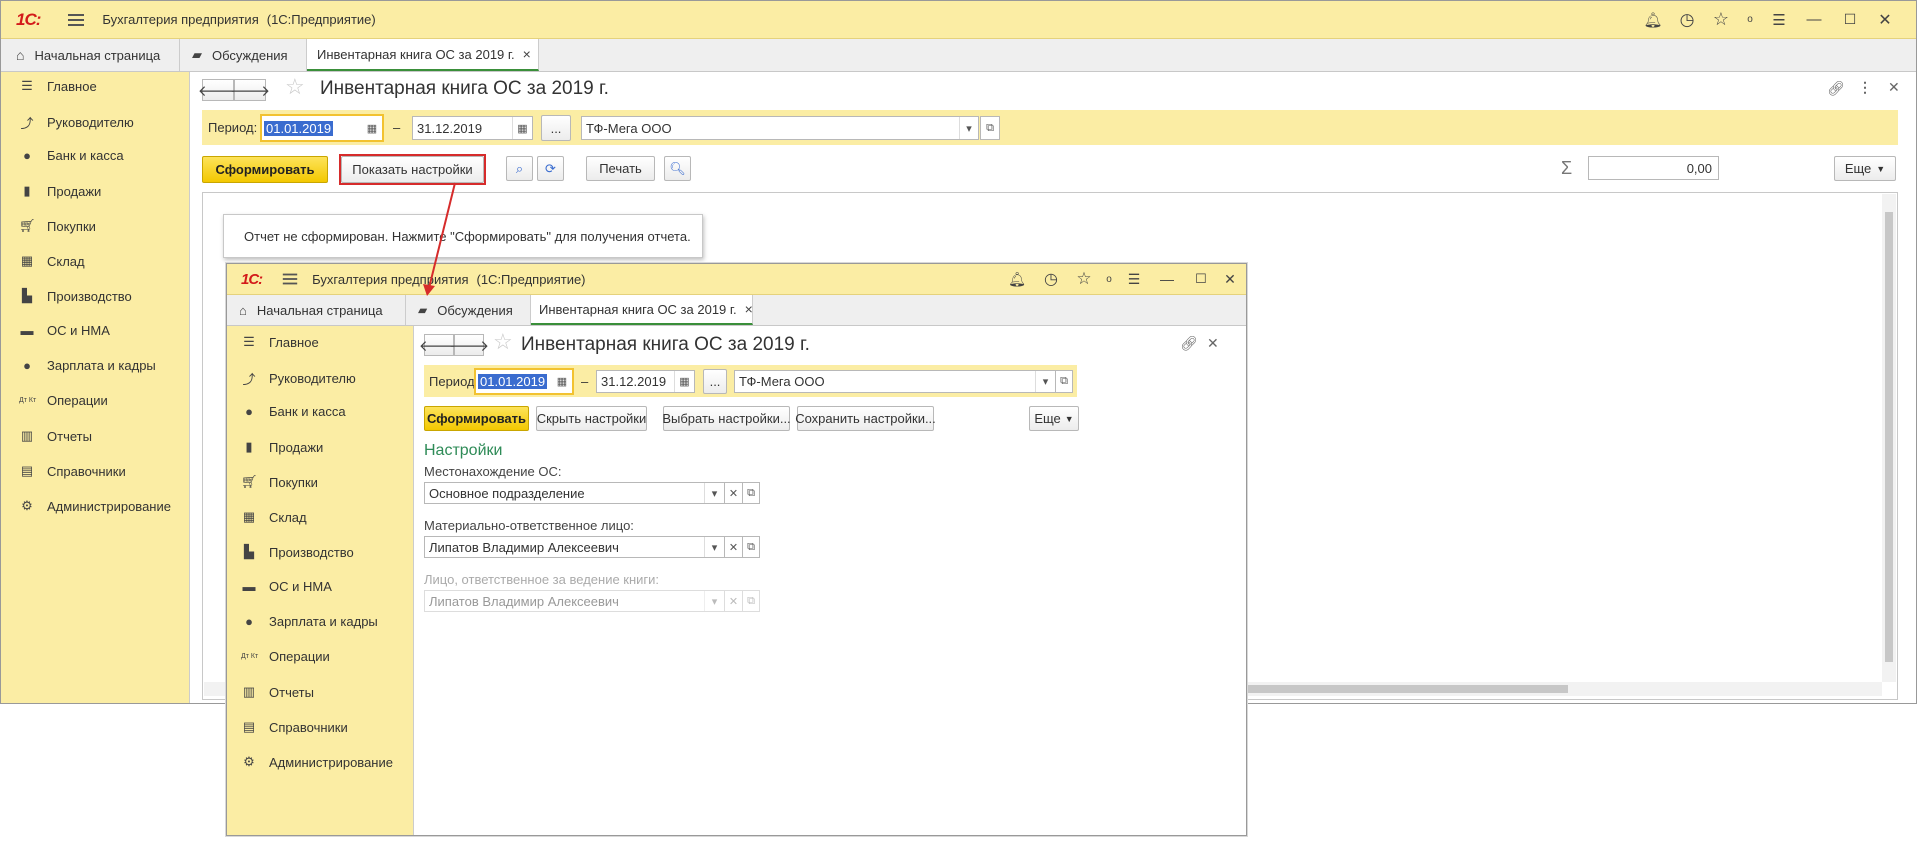 Image resolution: width=1917 pixels, height=845 pixels. Describe the element at coordinates (574, 547) in the screenshot. I see `mol-field: Липатов Владимир Алексеевич` at that location.